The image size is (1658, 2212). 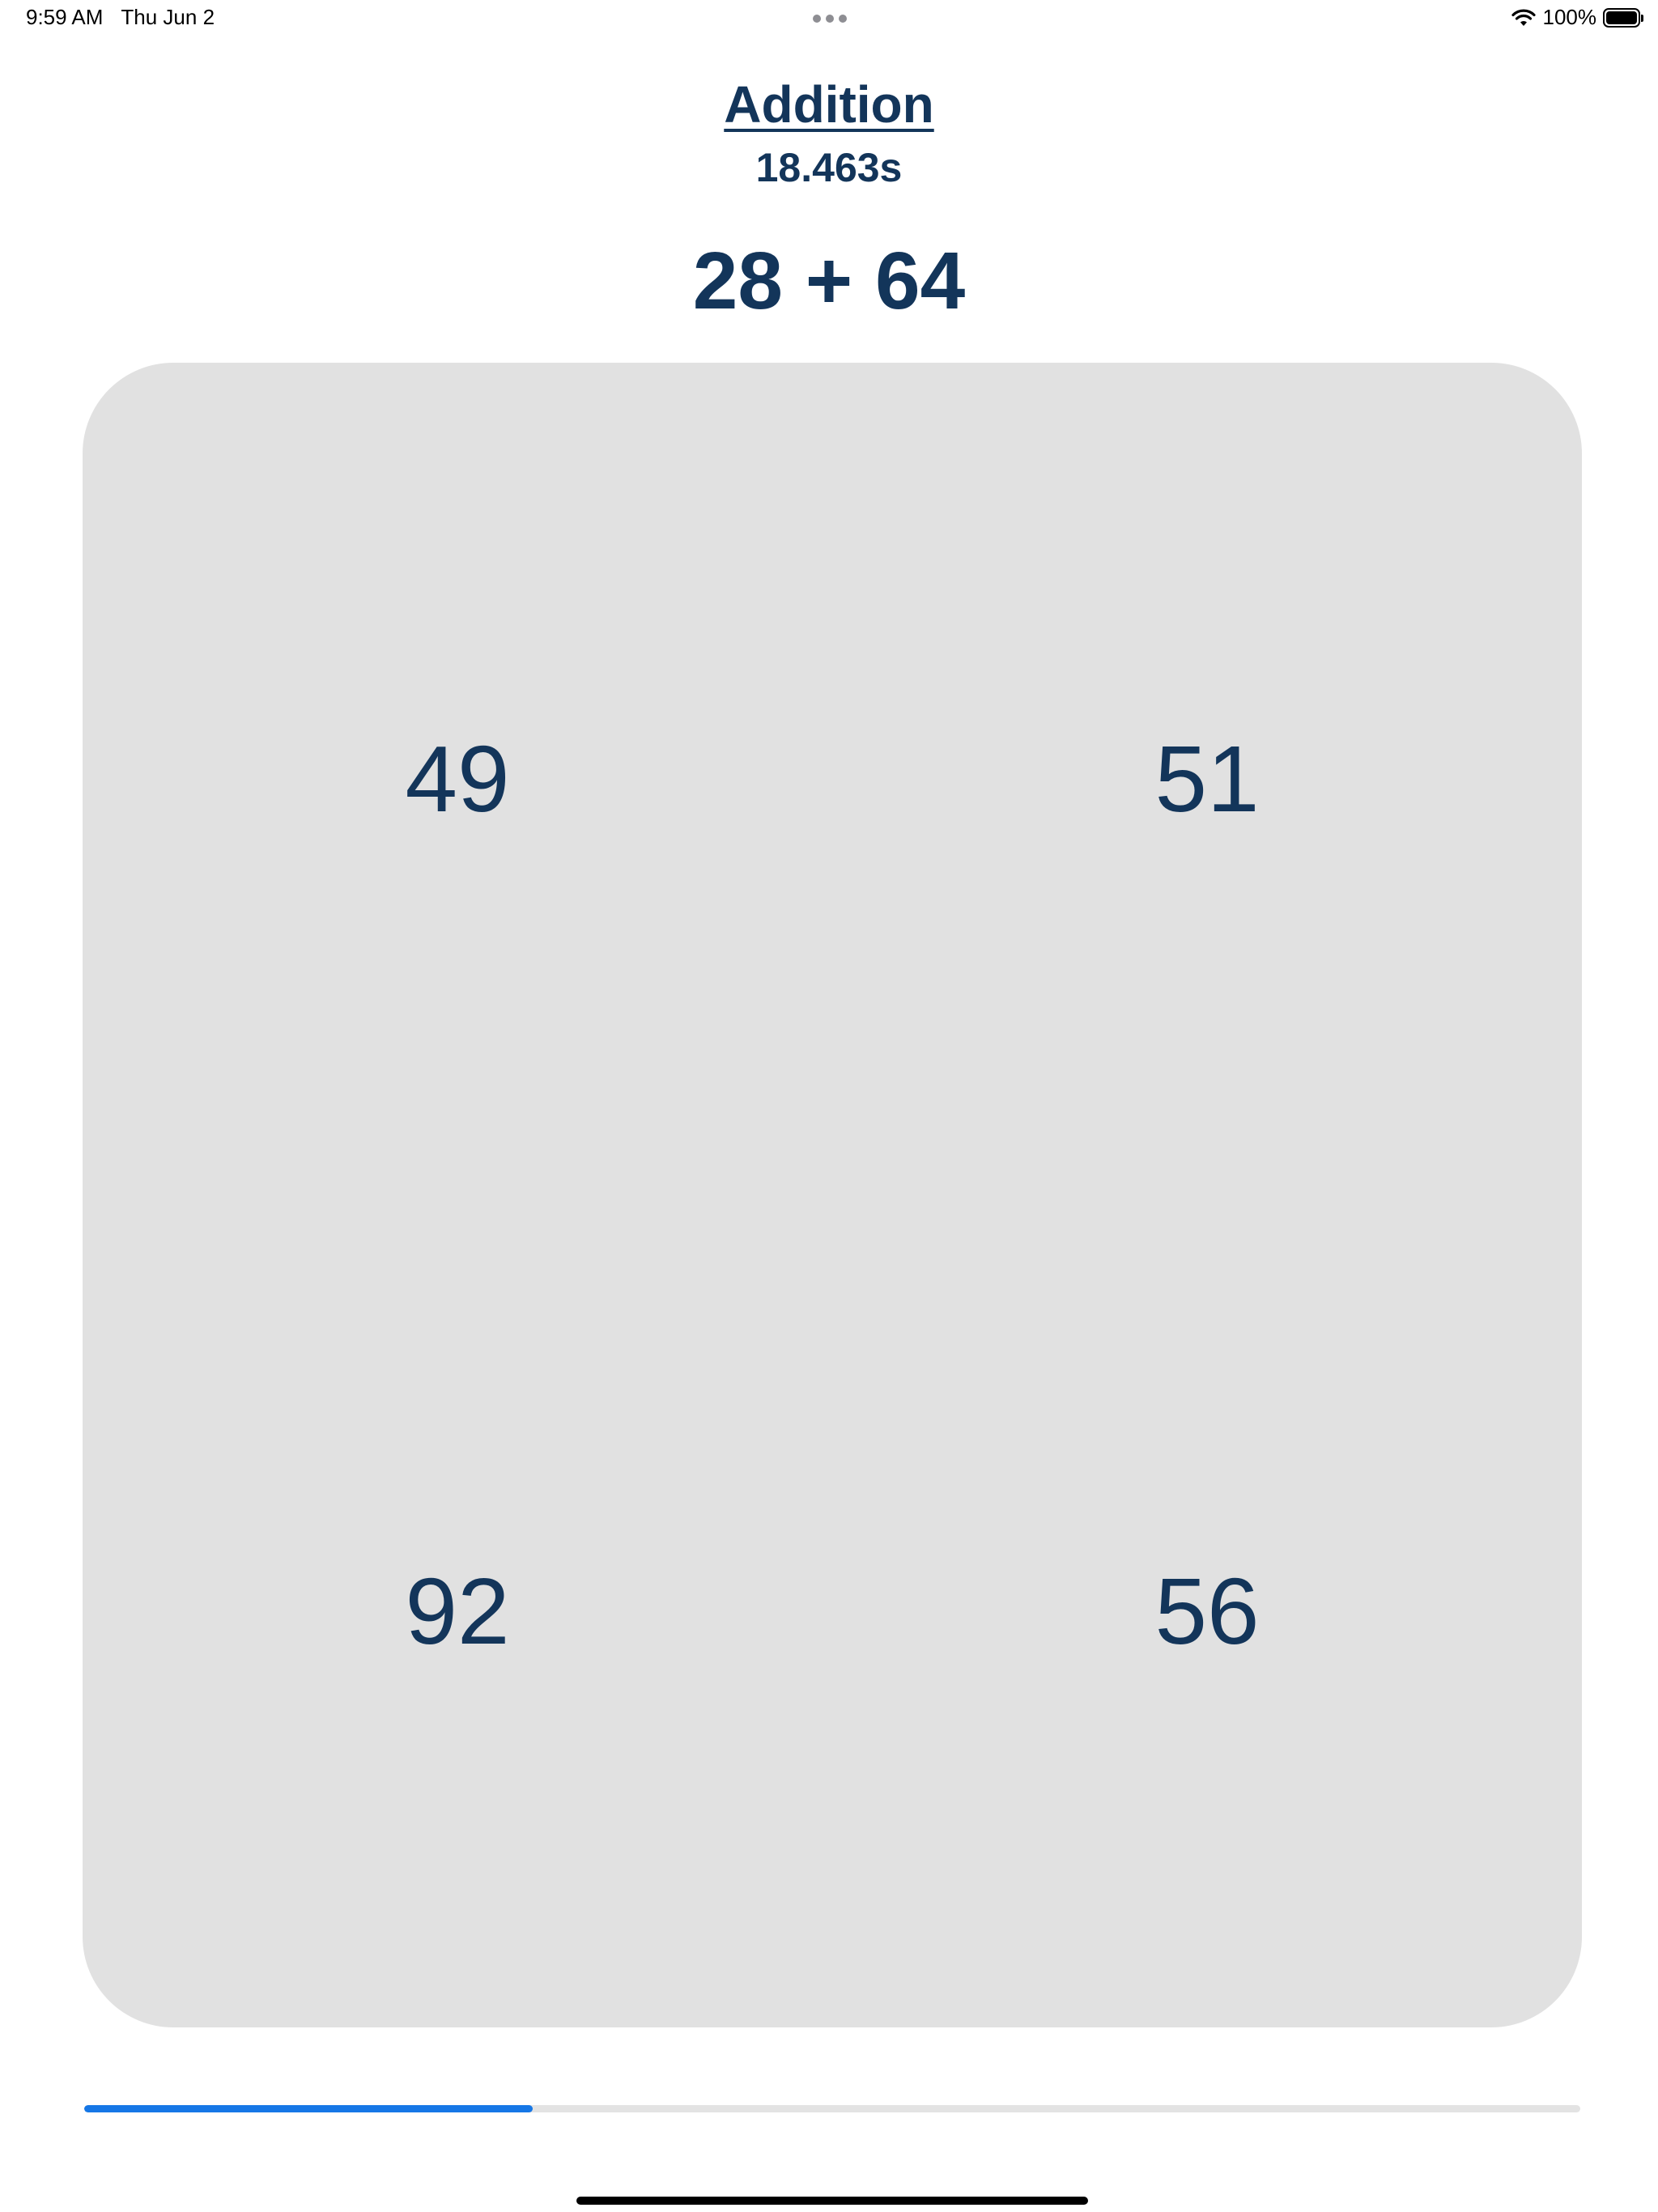 I want to click on status-left: 9:59 AM Thu Jun 2, so click(x=120, y=18).